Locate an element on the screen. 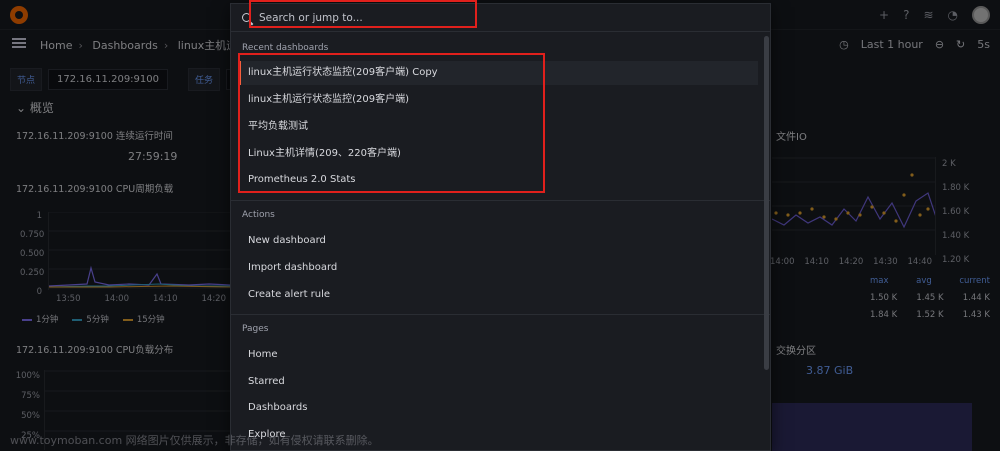 This screenshot has height=451, width=1000. action-create-alert-rule: Create alert rule is located at coordinates (498, 295).